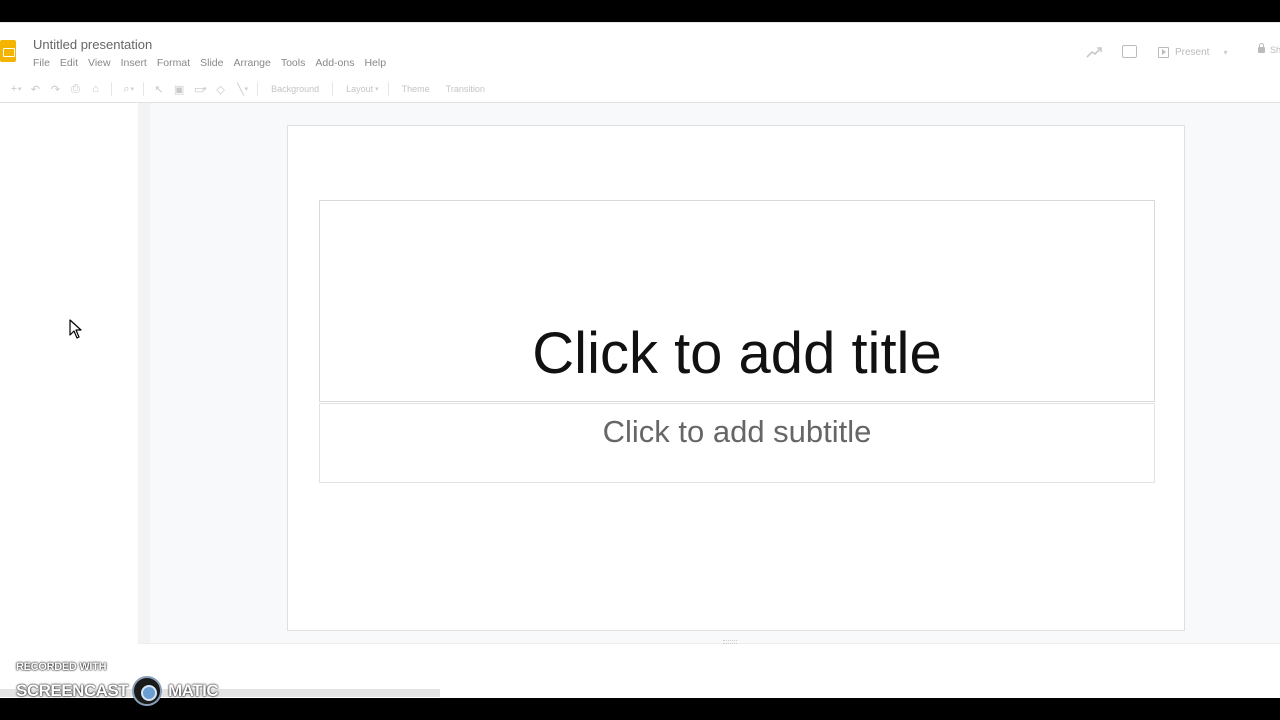 The image size is (1280, 720). I want to click on watermark-brand-right: MATIC, so click(193, 690).